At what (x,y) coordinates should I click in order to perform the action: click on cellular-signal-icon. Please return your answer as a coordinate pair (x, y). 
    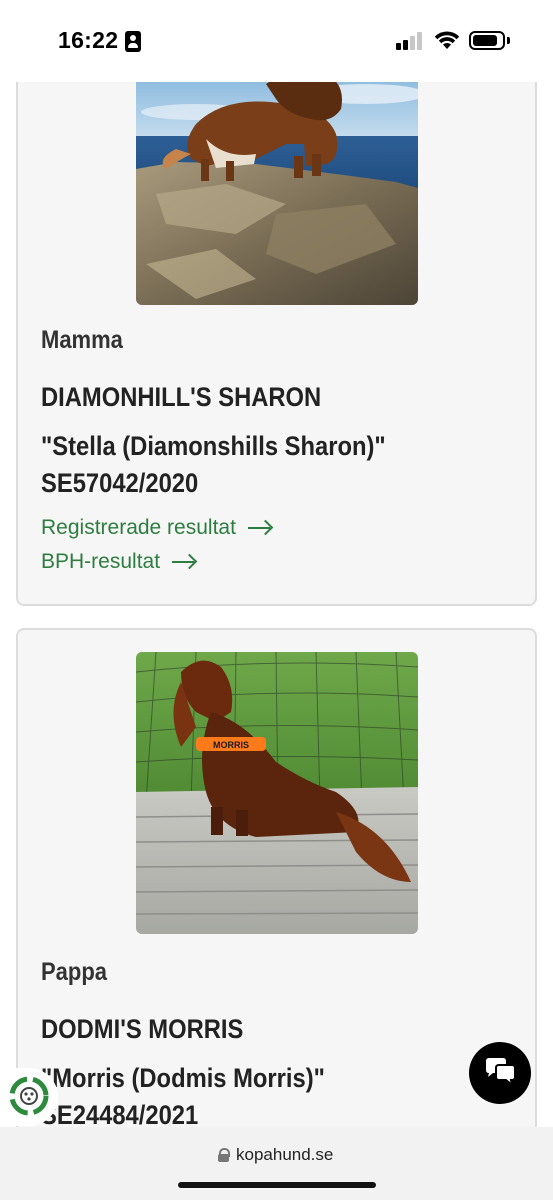
    Looking at the image, I should click on (410, 41).